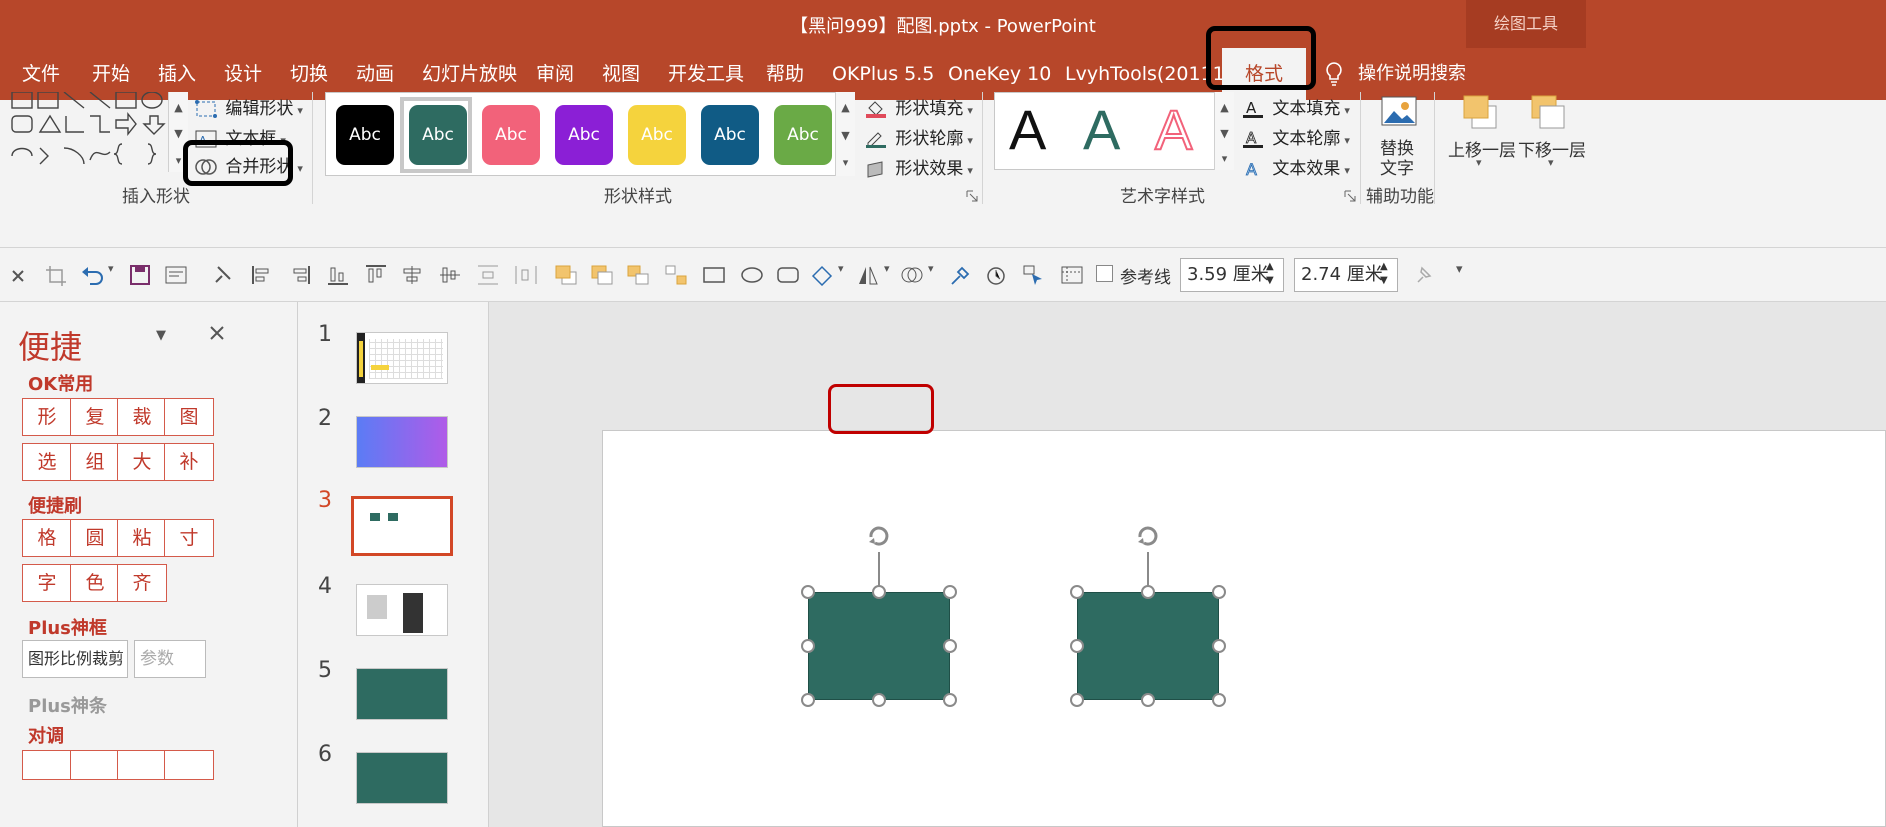 This screenshot has width=1886, height=827. I want to click on bring-forward-button: 上移一层 ▾, so click(1482, 142).